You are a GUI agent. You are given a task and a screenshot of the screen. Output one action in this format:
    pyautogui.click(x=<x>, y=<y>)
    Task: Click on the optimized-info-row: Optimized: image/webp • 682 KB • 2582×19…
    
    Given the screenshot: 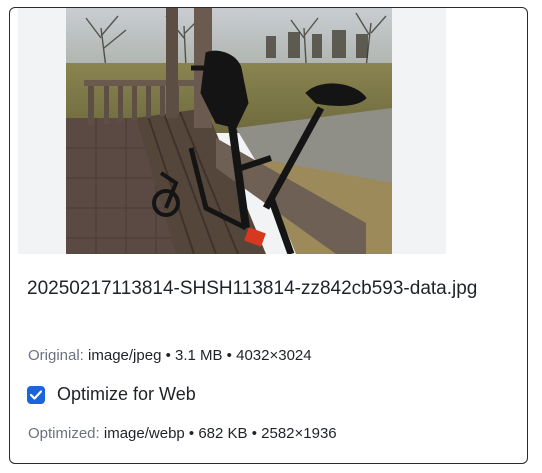 What is the action you would take?
    pyautogui.click(x=182, y=434)
    